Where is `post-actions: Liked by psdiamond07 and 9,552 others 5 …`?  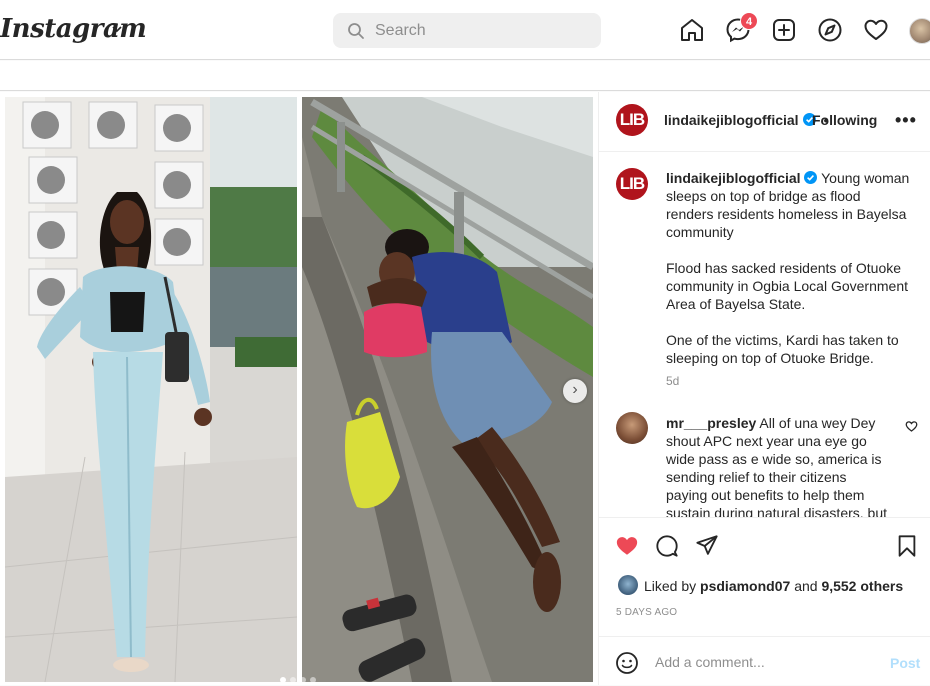
post-actions: Liked by psdiamond07 and 9,552 others 5 … is located at coordinates (764, 601).